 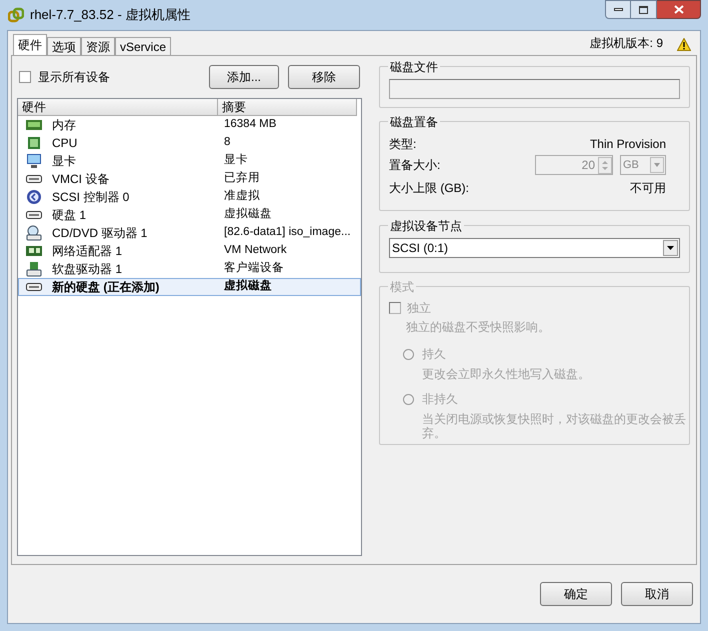 What do you see at coordinates (242, 196) in the screenshot?
I see `hardware-summary: 准虚拟` at bounding box center [242, 196].